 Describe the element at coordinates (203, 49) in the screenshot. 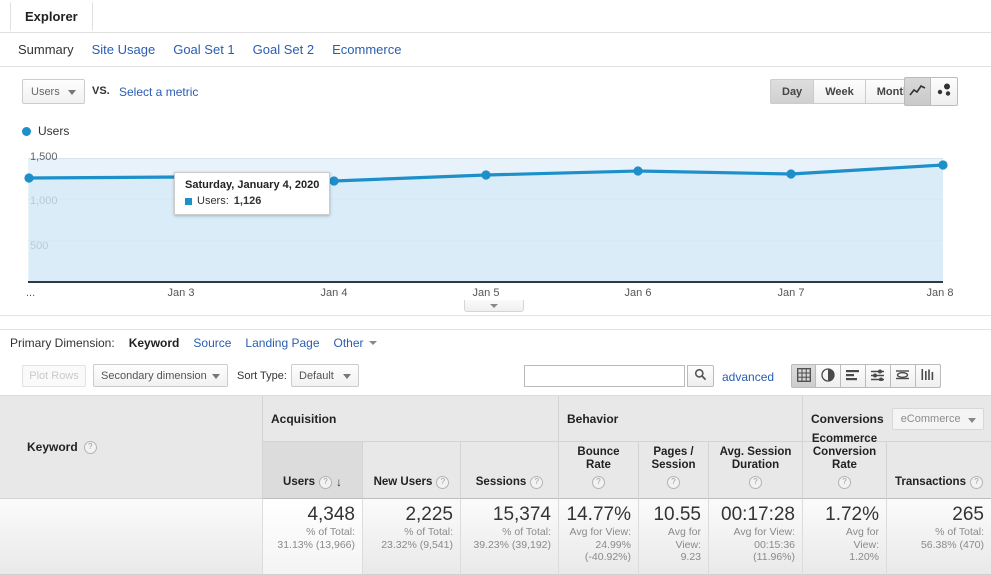

I see `subnav-item-goal-set-1: Goal Set 1` at that location.